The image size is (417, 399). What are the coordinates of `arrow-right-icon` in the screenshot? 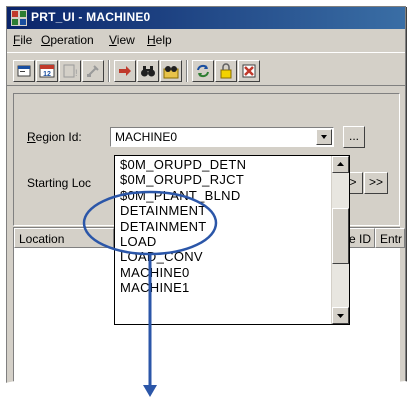 It's located at (125, 71).